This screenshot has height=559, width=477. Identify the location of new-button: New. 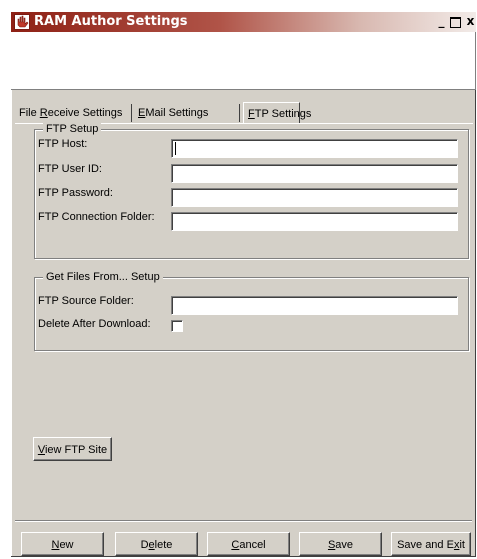
(62, 544).